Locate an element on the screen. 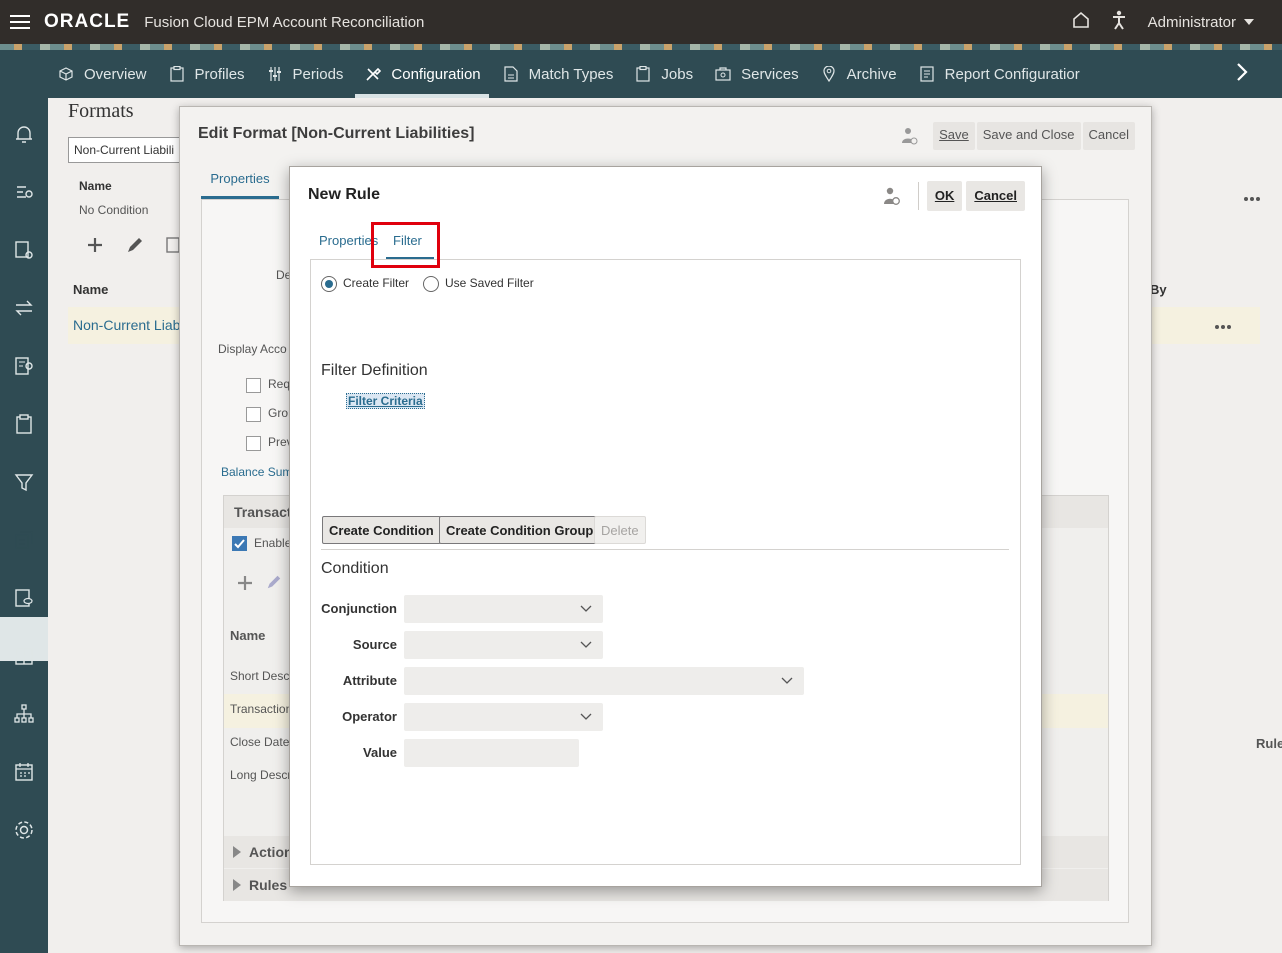 This screenshot has height=953, width=1282. nav-services: Services is located at coordinates (766, 74).